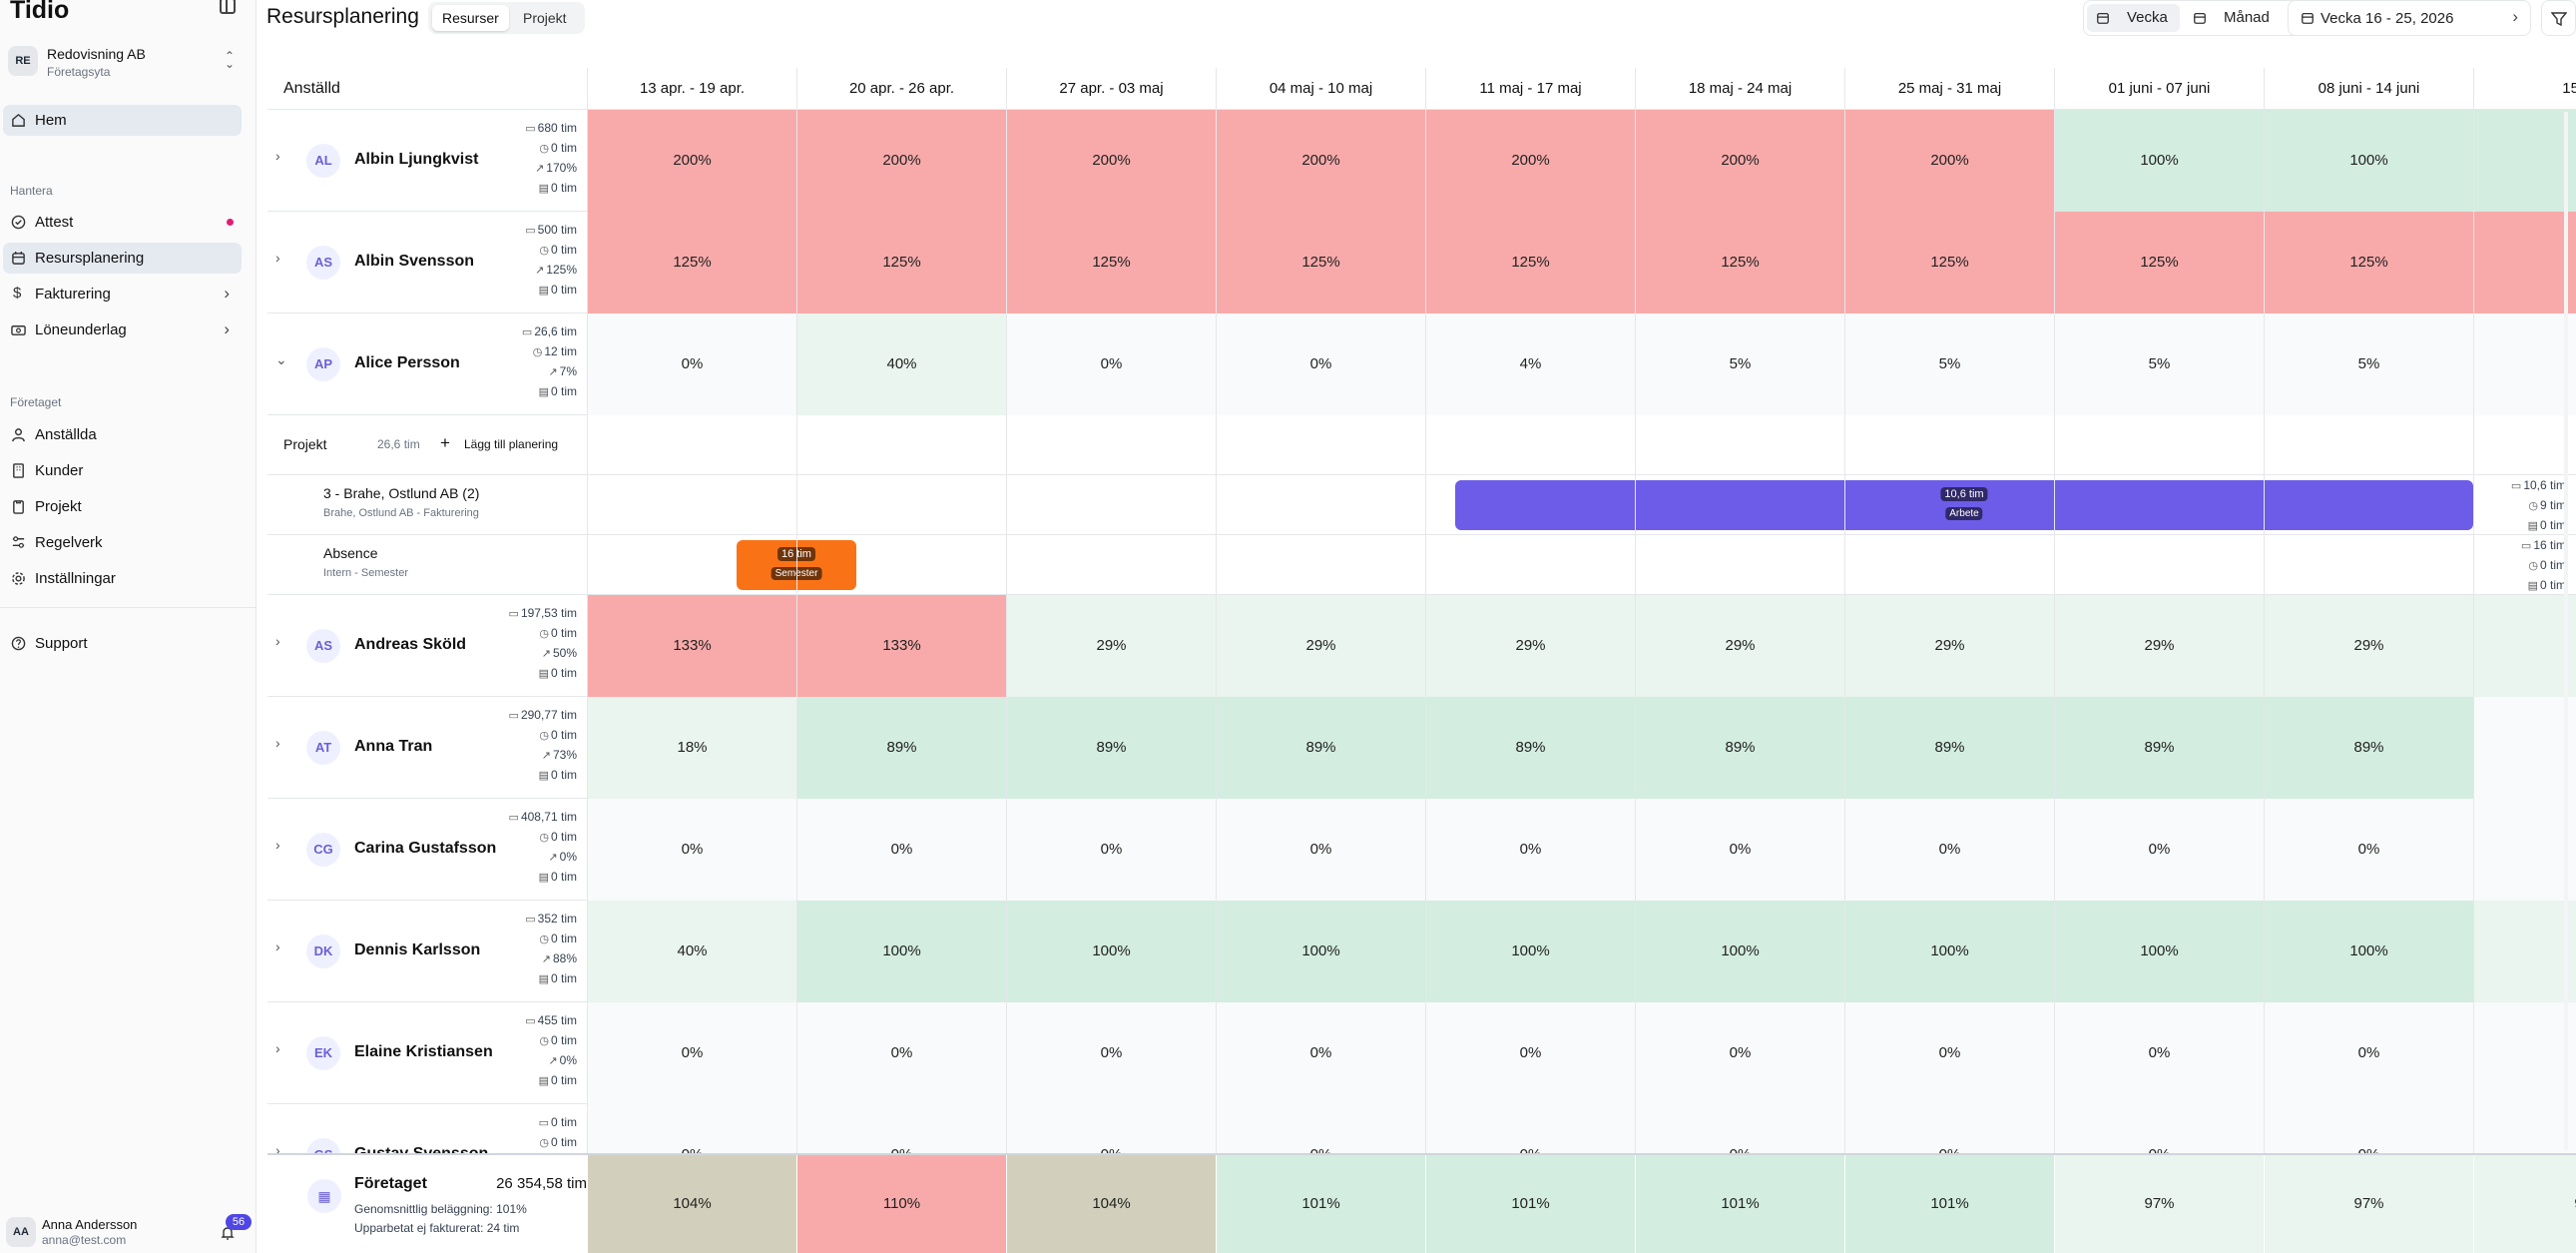  Describe the element at coordinates (2525, 89) in the screenshot. I see `week-column-header: 15 ju` at that location.